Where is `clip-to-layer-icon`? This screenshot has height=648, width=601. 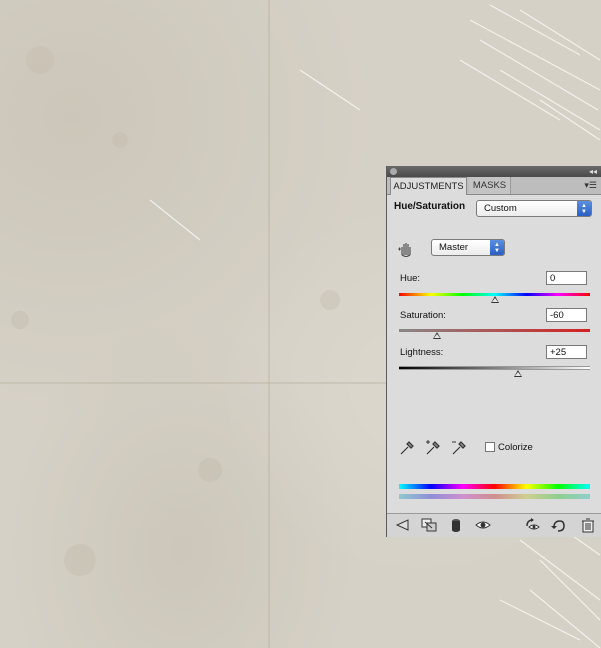
clip-to-layer-icon is located at coordinates (429, 525).